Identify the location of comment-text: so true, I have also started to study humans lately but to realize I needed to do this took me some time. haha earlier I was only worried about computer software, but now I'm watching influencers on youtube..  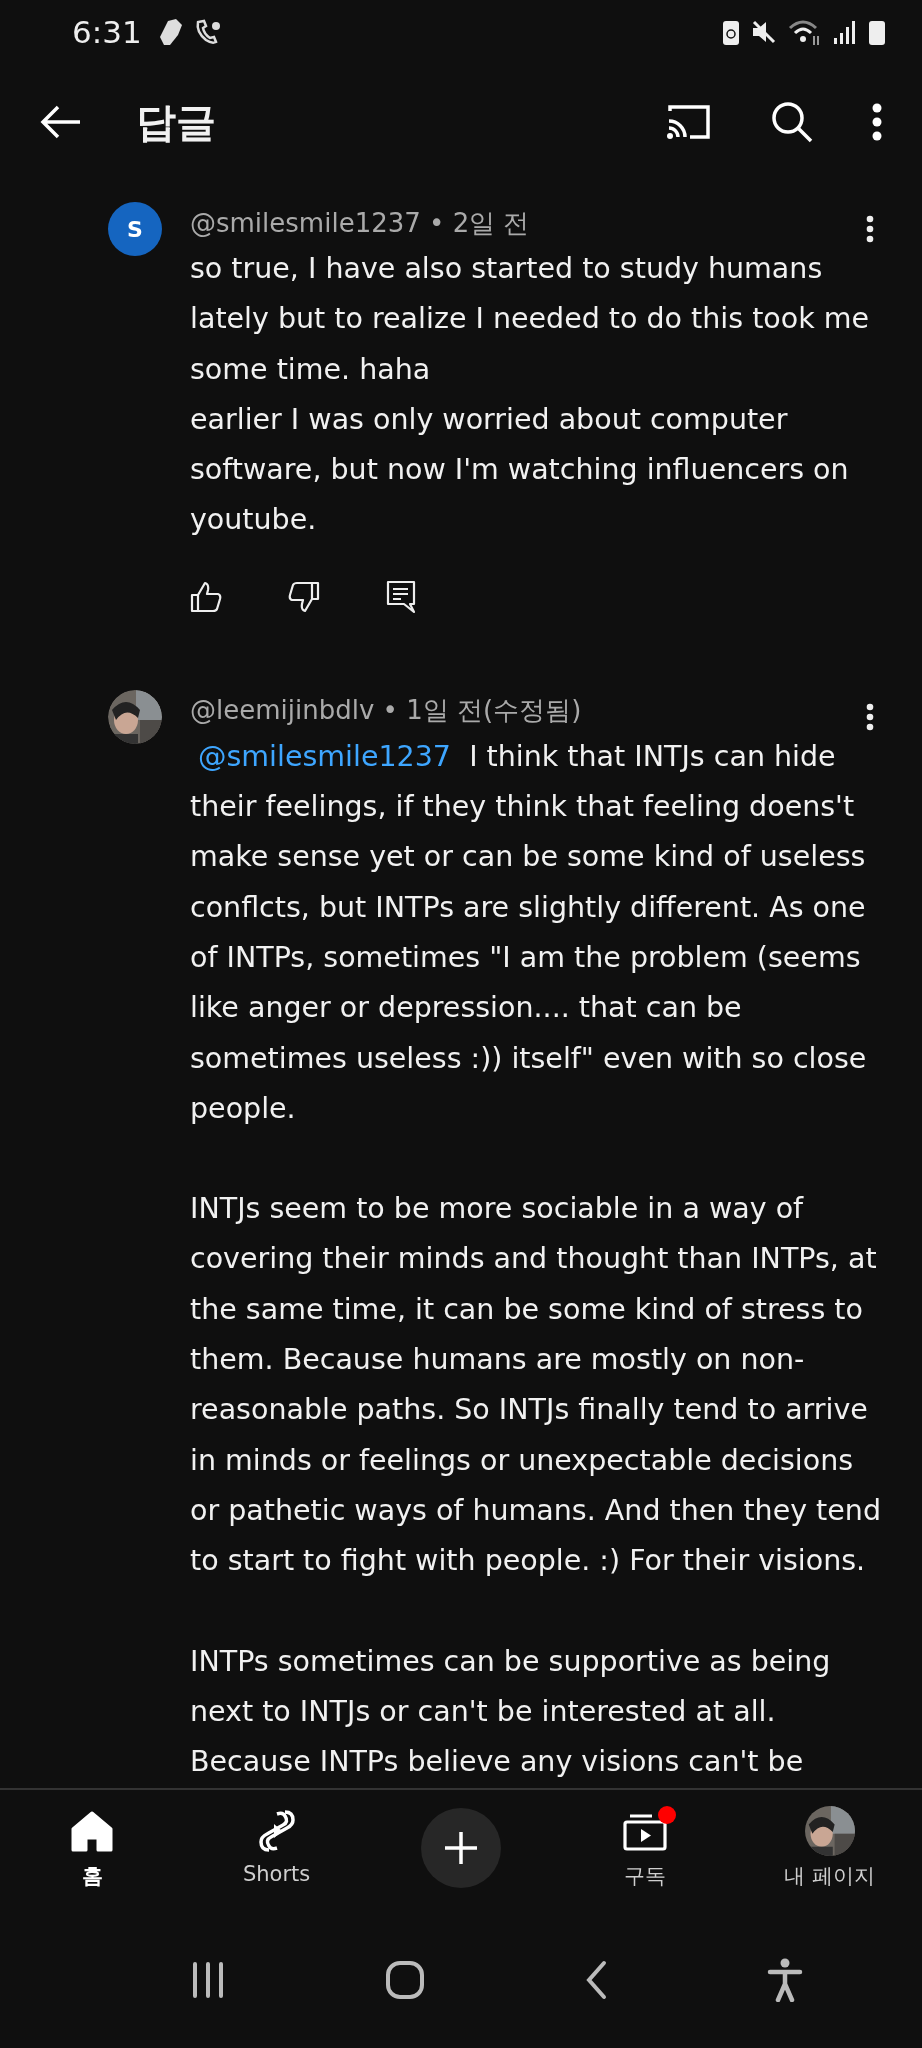
(530, 395).